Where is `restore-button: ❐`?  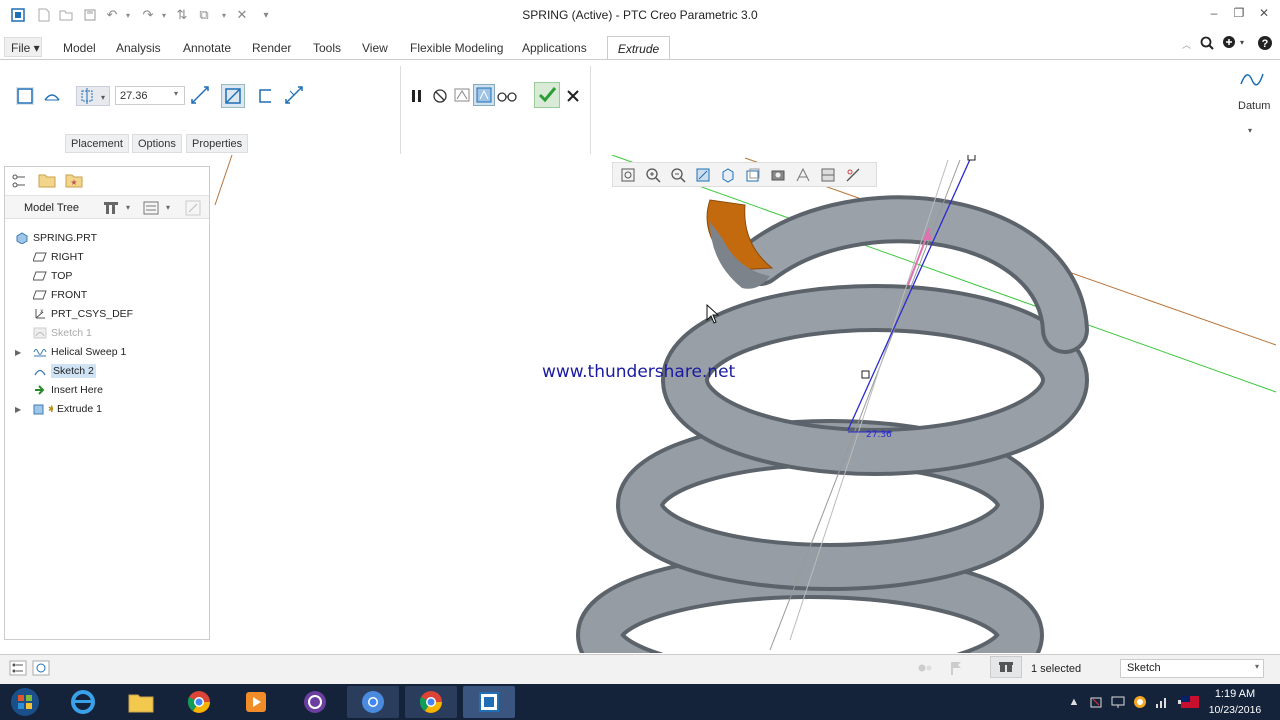
restore-button: ❐ is located at coordinates (1239, 15).